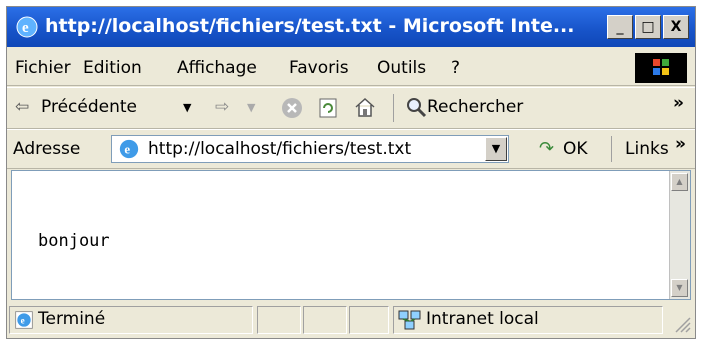 The width and height of the screenshot is (702, 345). Describe the element at coordinates (679, 182) in the screenshot. I see `scroll-up-icon: ▲` at that location.